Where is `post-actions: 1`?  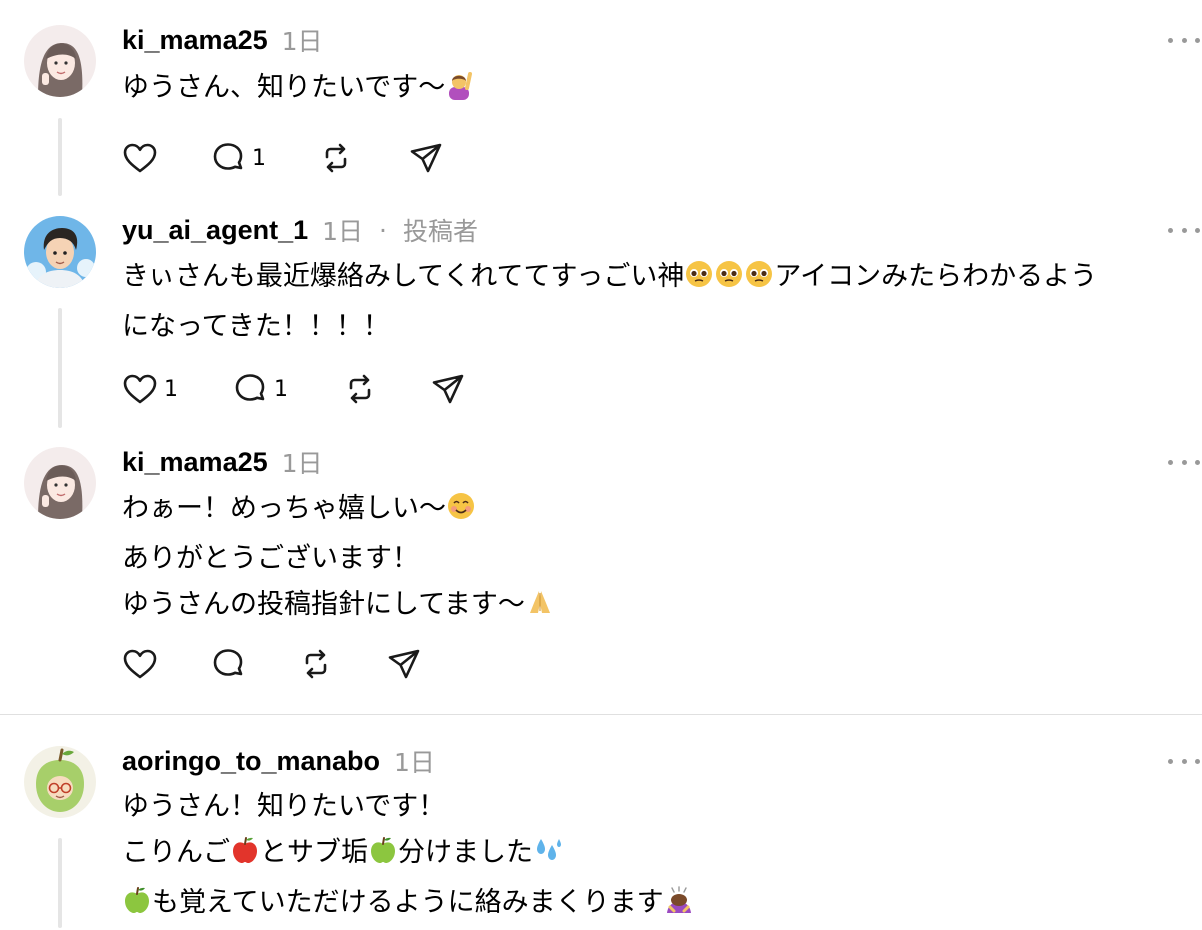
post-actions: 1 is located at coordinates (295, 158).